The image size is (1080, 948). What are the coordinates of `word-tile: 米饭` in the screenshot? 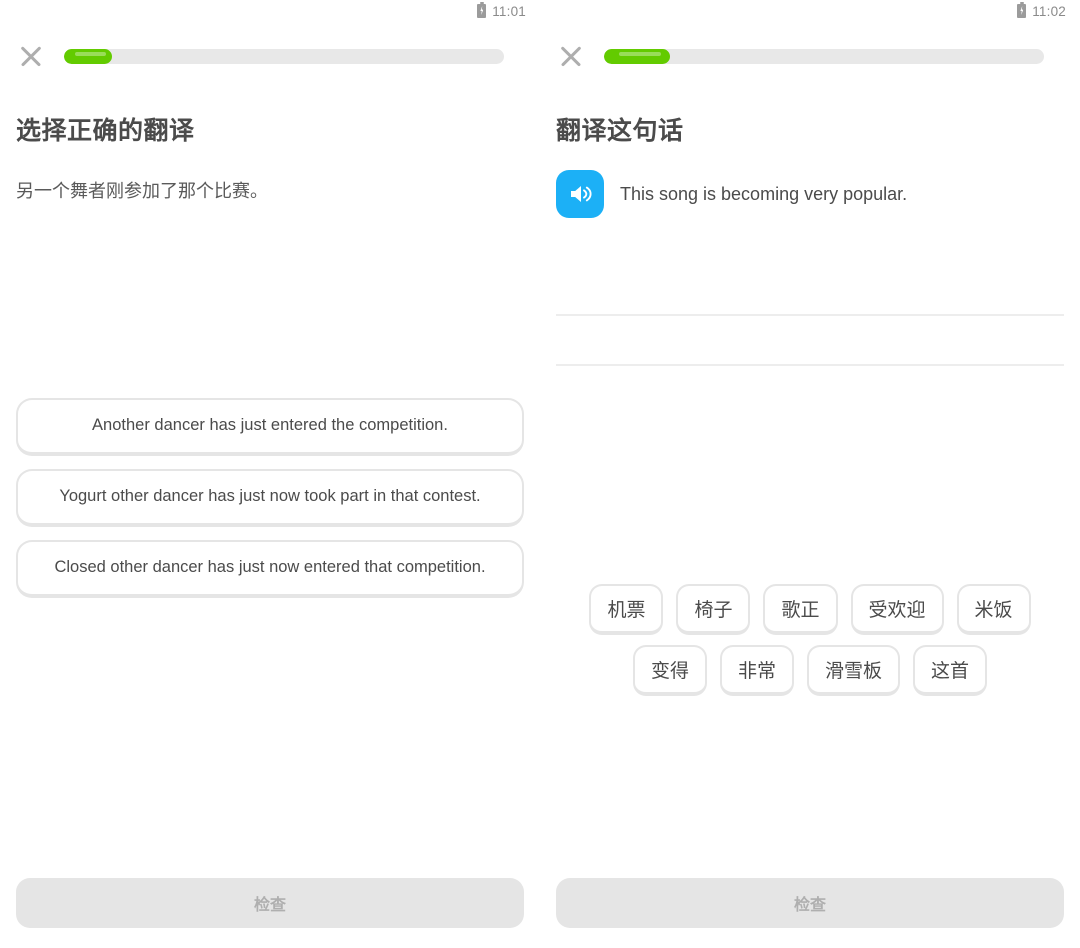 It's located at (993, 609).